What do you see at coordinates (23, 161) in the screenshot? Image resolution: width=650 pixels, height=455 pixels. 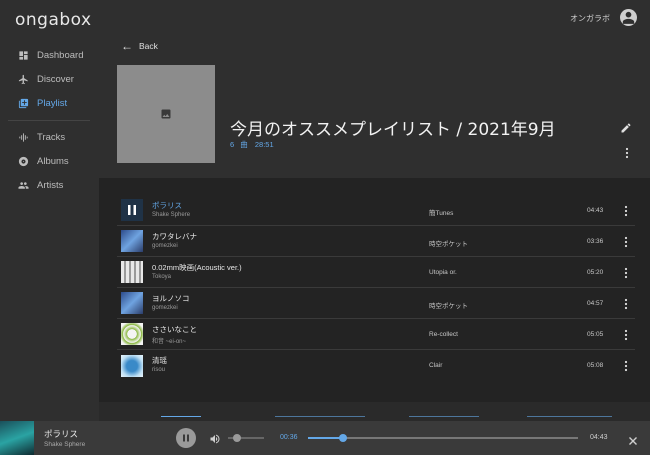 I see `disc-icon` at bounding box center [23, 161].